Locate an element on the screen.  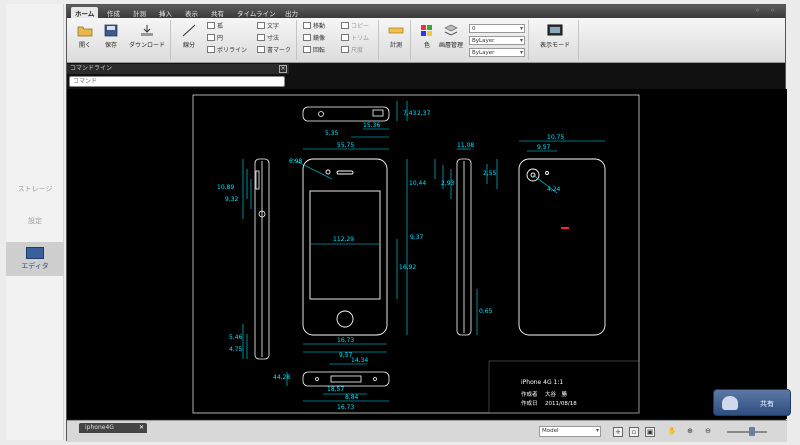
nav-item-storage: ストレージ is located at coordinates (35, 189).